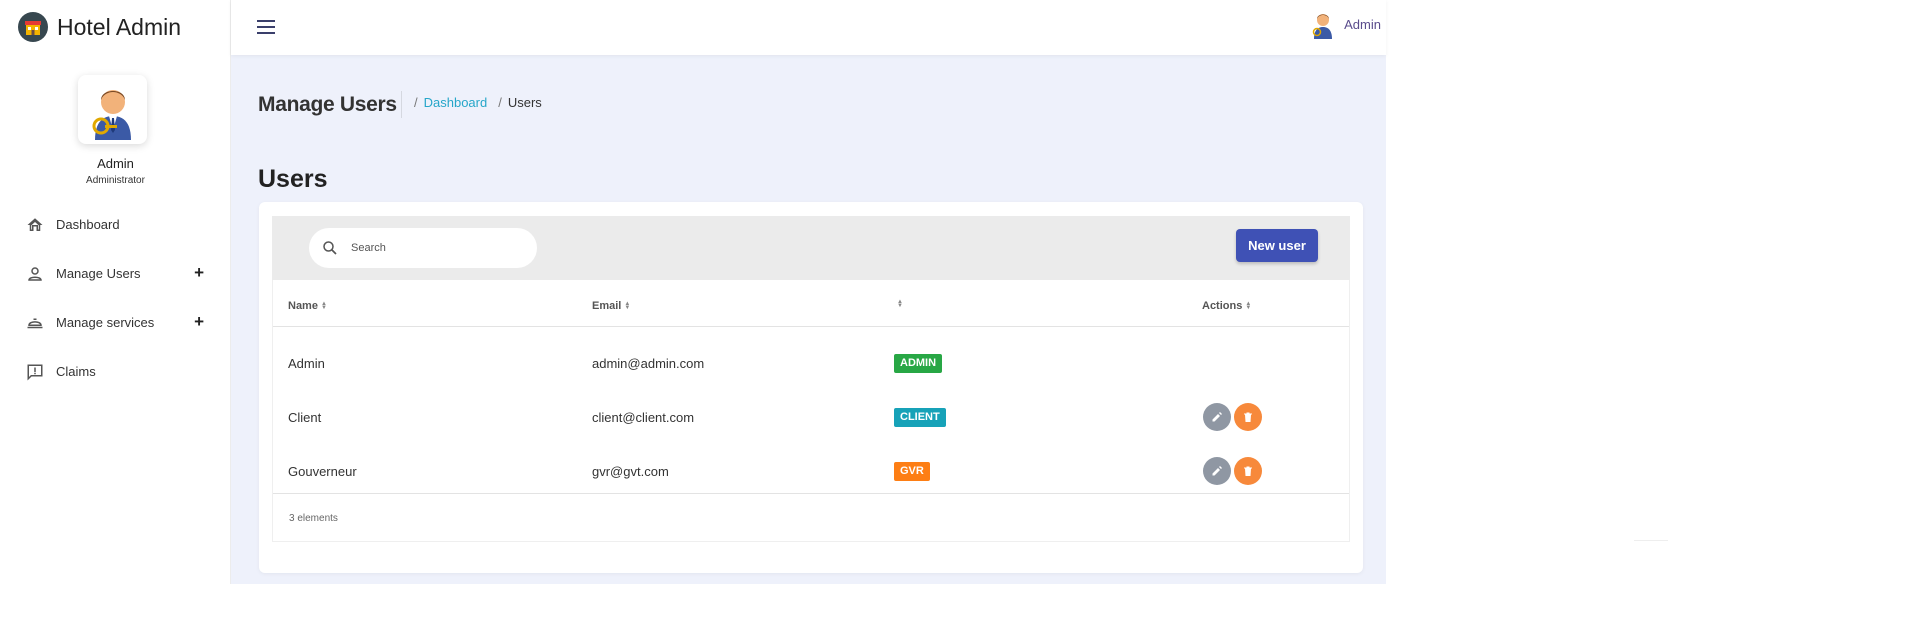  I want to click on search-input, so click(431, 248).